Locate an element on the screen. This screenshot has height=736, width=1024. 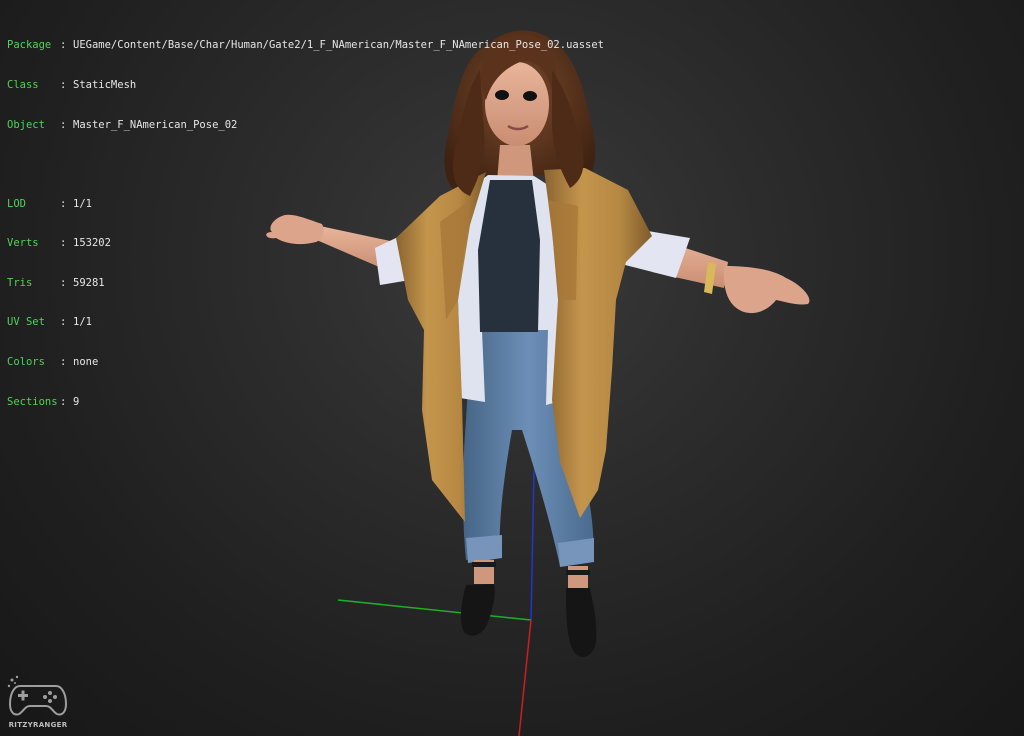
info-row-uv-set: UV Set:1/1 is located at coordinates (305, 322).